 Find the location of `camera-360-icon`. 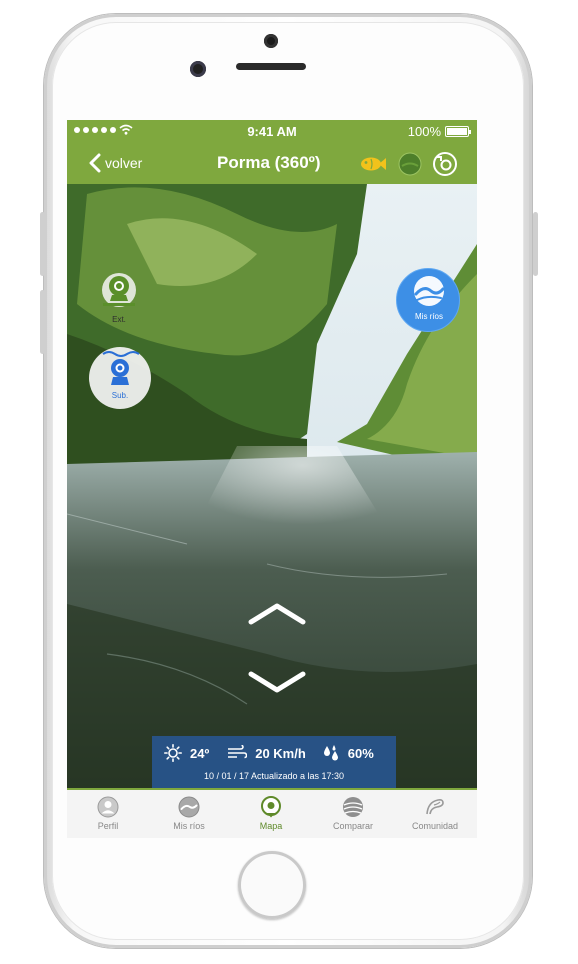

camera-360-icon is located at coordinates (445, 164).